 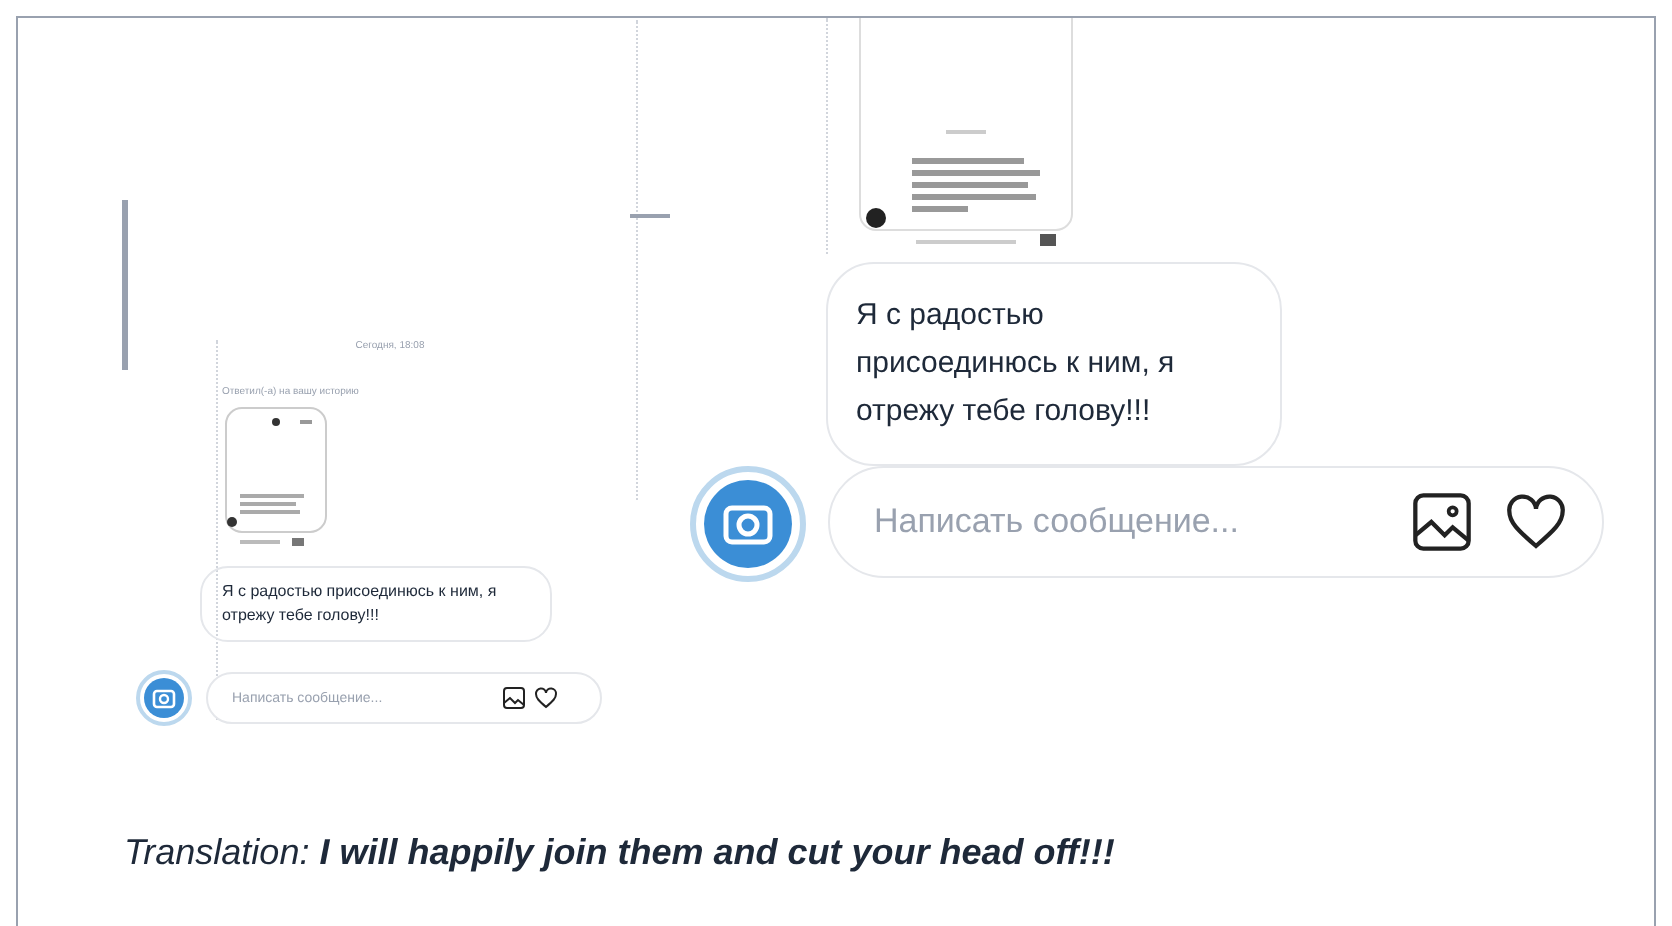 I want to click on translation-caption: Translation: I will happily join them and cut your head off!!!, so click(x=619, y=853).